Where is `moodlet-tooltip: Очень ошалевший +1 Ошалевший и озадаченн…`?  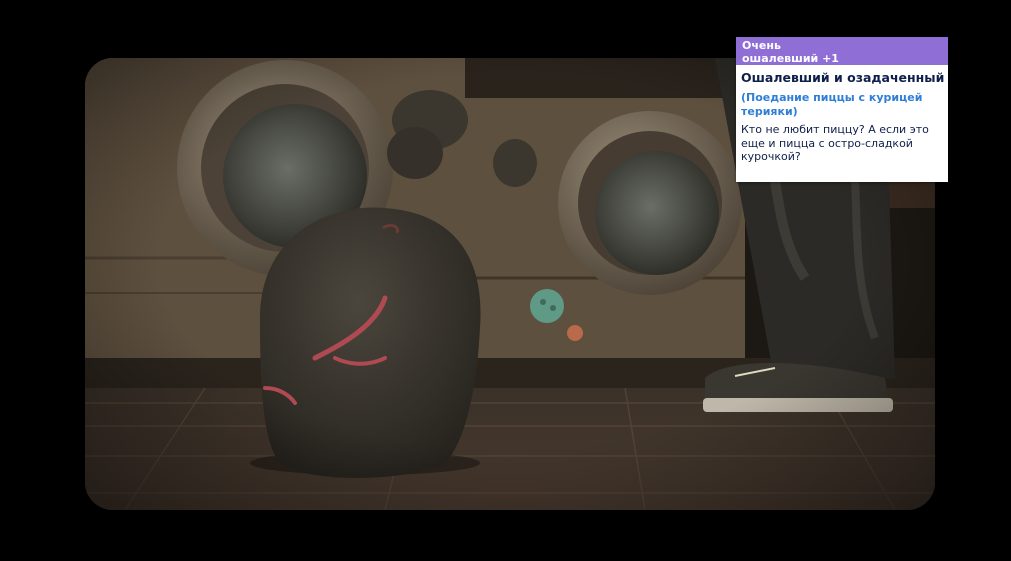
moodlet-tooltip: Очень ошалевший +1 Ошалевший и озадаченн… is located at coordinates (842, 109).